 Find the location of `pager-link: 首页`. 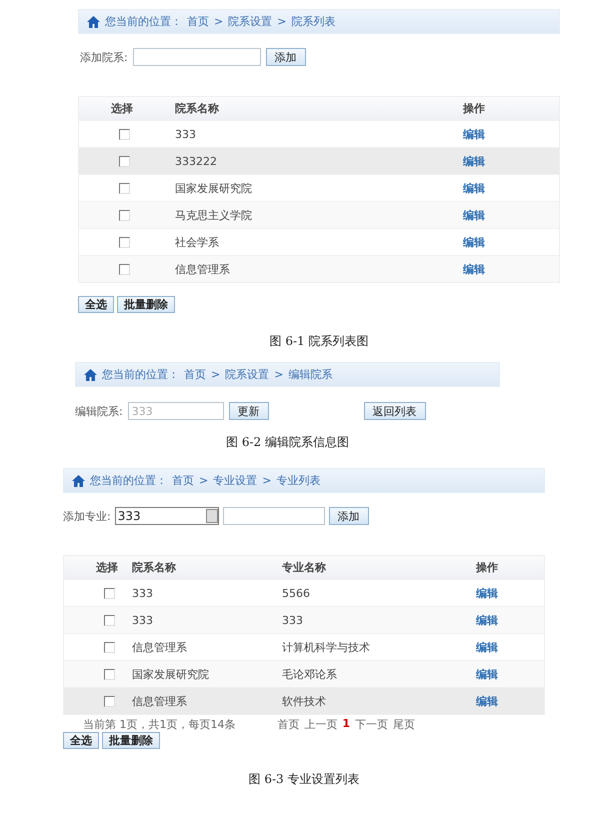

pager-link: 首页 is located at coordinates (288, 724).